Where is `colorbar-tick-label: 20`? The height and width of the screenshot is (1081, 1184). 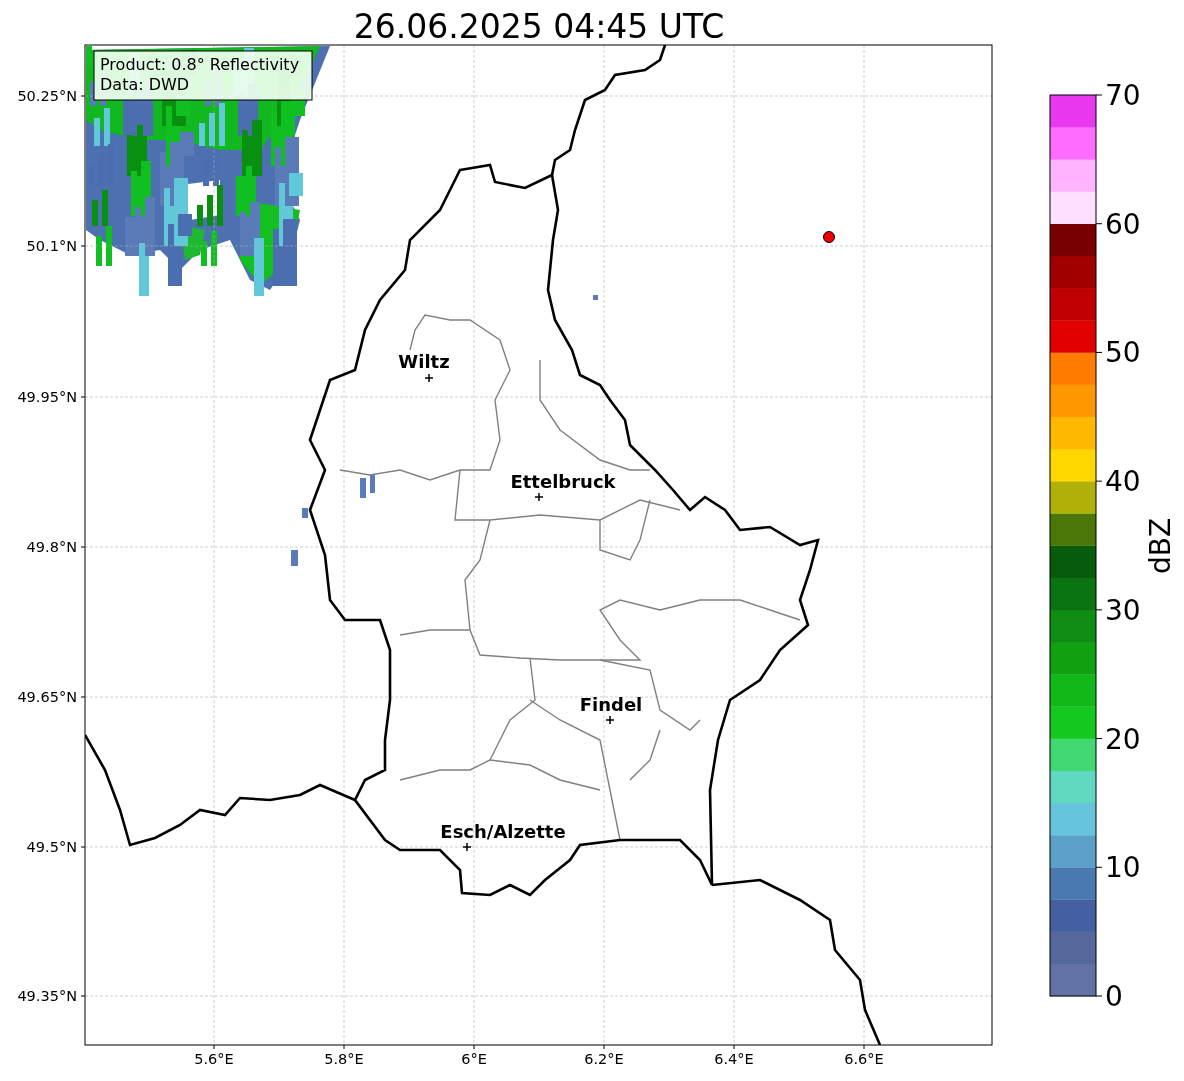 colorbar-tick-label: 20 is located at coordinates (1123, 739).